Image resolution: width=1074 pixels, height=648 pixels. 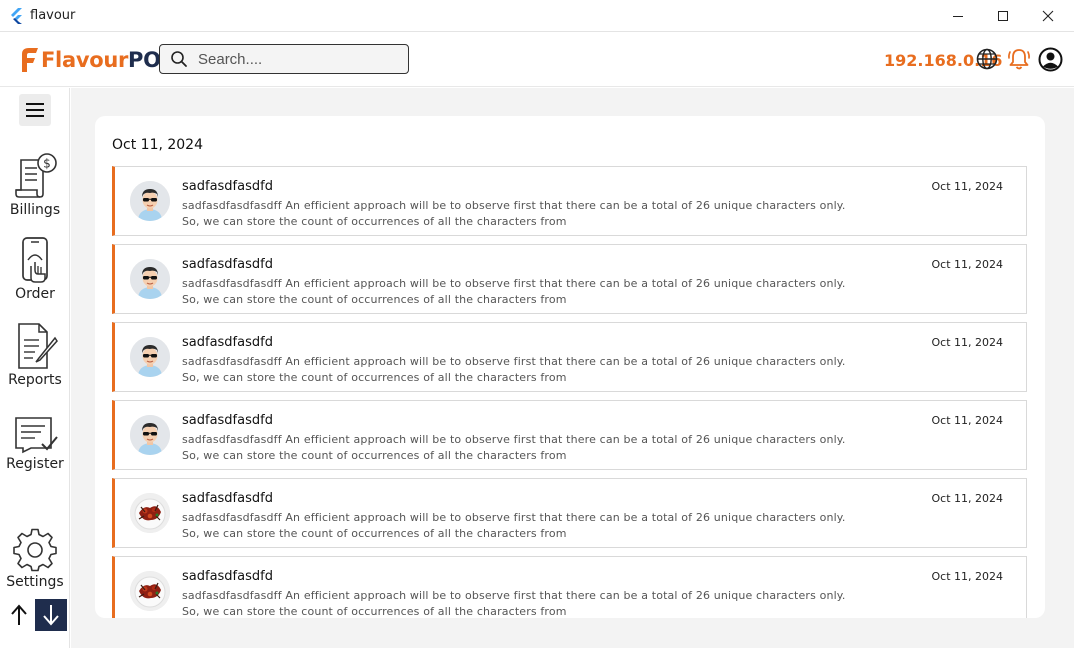 I want to click on sidebar-item-register: Register, so click(x=35, y=443).